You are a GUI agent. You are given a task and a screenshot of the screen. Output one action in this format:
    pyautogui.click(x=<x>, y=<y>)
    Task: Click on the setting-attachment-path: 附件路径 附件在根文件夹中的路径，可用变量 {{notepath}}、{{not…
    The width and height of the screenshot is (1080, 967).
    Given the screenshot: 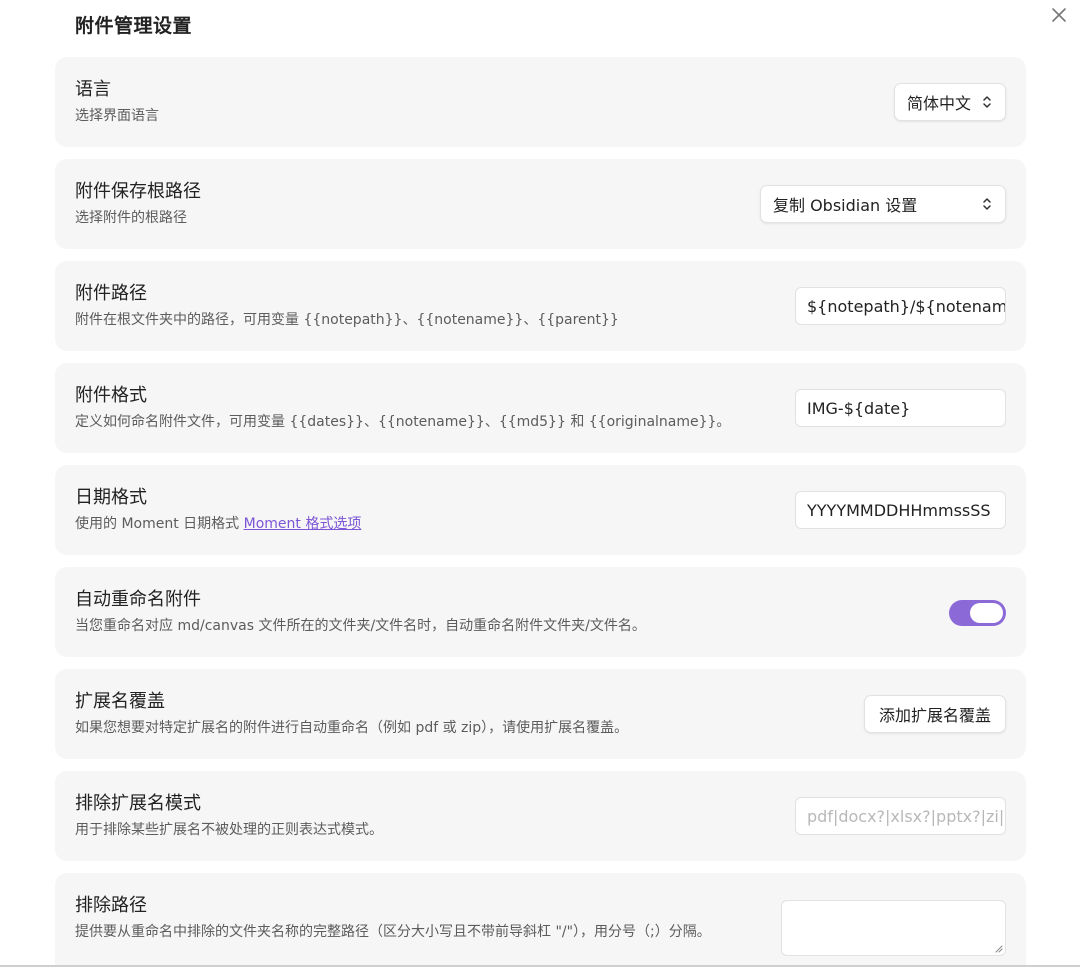 What is the action you would take?
    pyautogui.click(x=540, y=306)
    